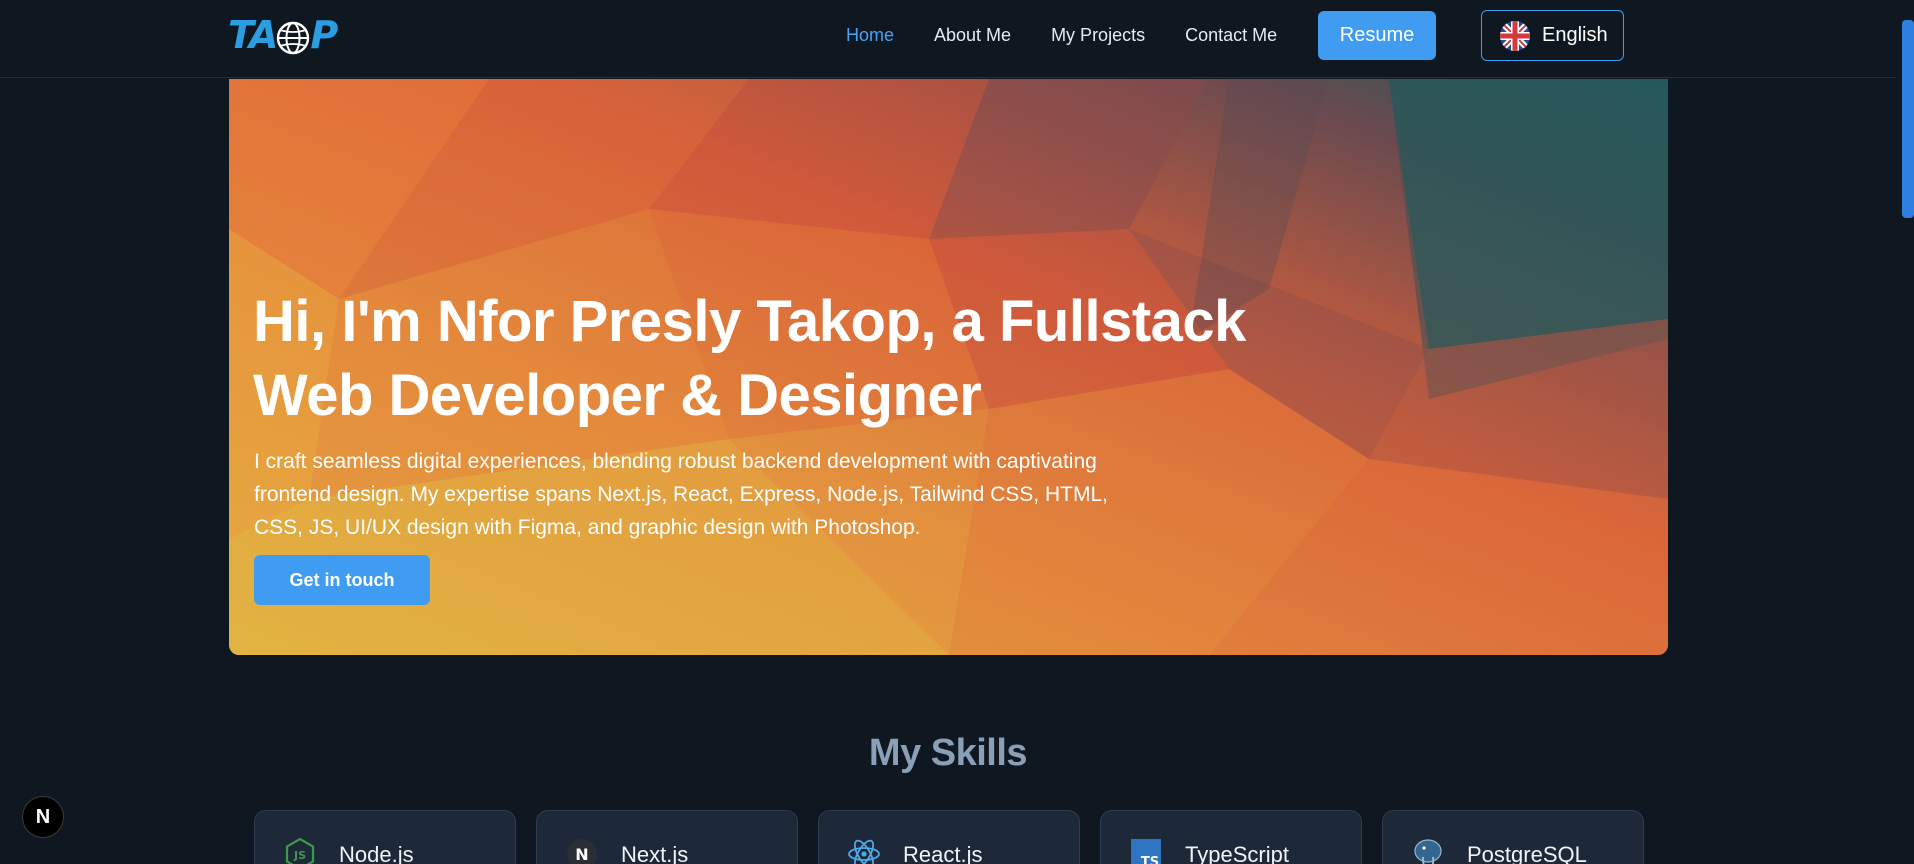  I want to click on nodejs-icon: JS, so click(300, 850).